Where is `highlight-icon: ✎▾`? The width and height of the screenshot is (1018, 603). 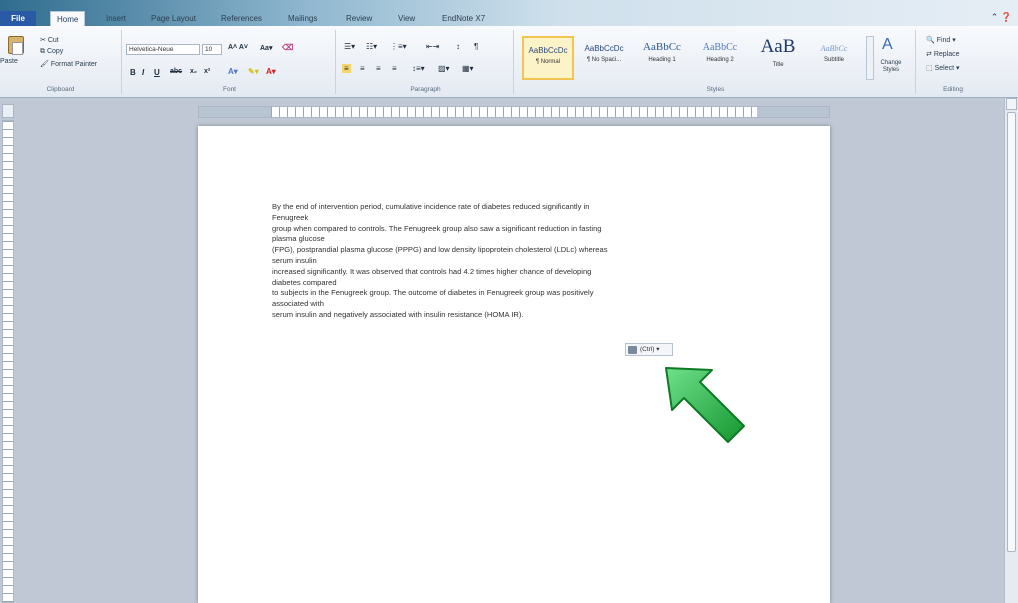
highlight-icon: ✎▾ is located at coordinates (253, 71).